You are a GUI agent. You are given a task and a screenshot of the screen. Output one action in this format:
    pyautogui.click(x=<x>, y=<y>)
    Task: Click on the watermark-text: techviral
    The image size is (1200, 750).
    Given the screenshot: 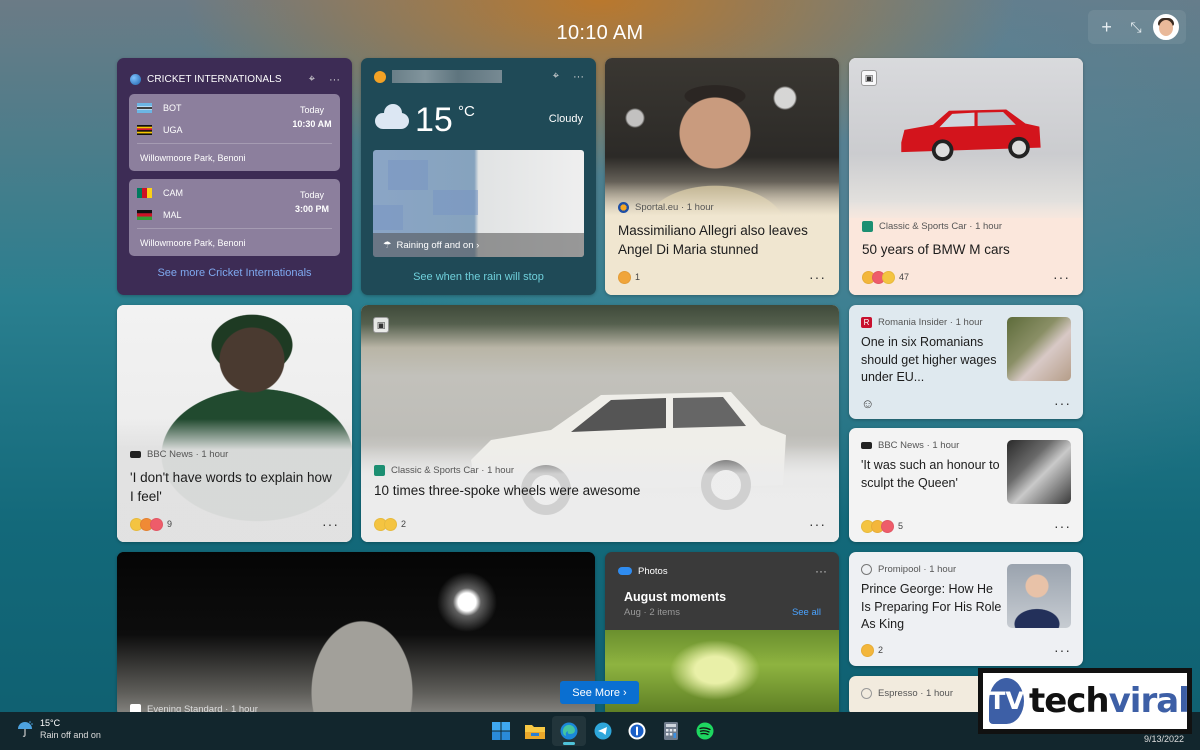 What is the action you would take?
    pyautogui.click(x=1109, y=701)
    